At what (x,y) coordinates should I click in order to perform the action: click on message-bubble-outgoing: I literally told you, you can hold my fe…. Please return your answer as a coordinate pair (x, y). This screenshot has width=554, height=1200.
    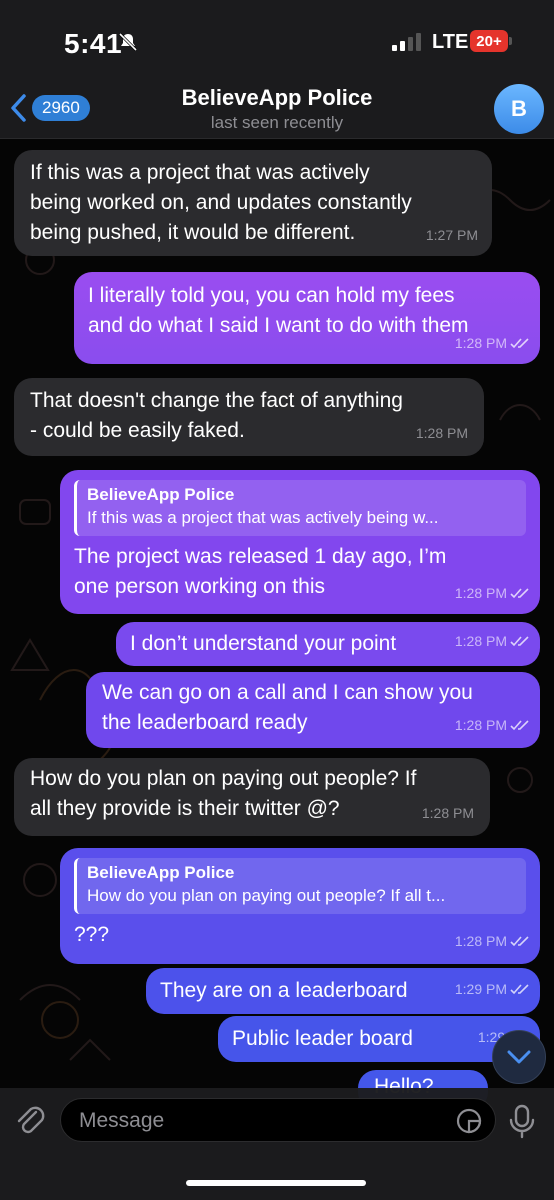
    Looking at the image, I should click on (307, 318).